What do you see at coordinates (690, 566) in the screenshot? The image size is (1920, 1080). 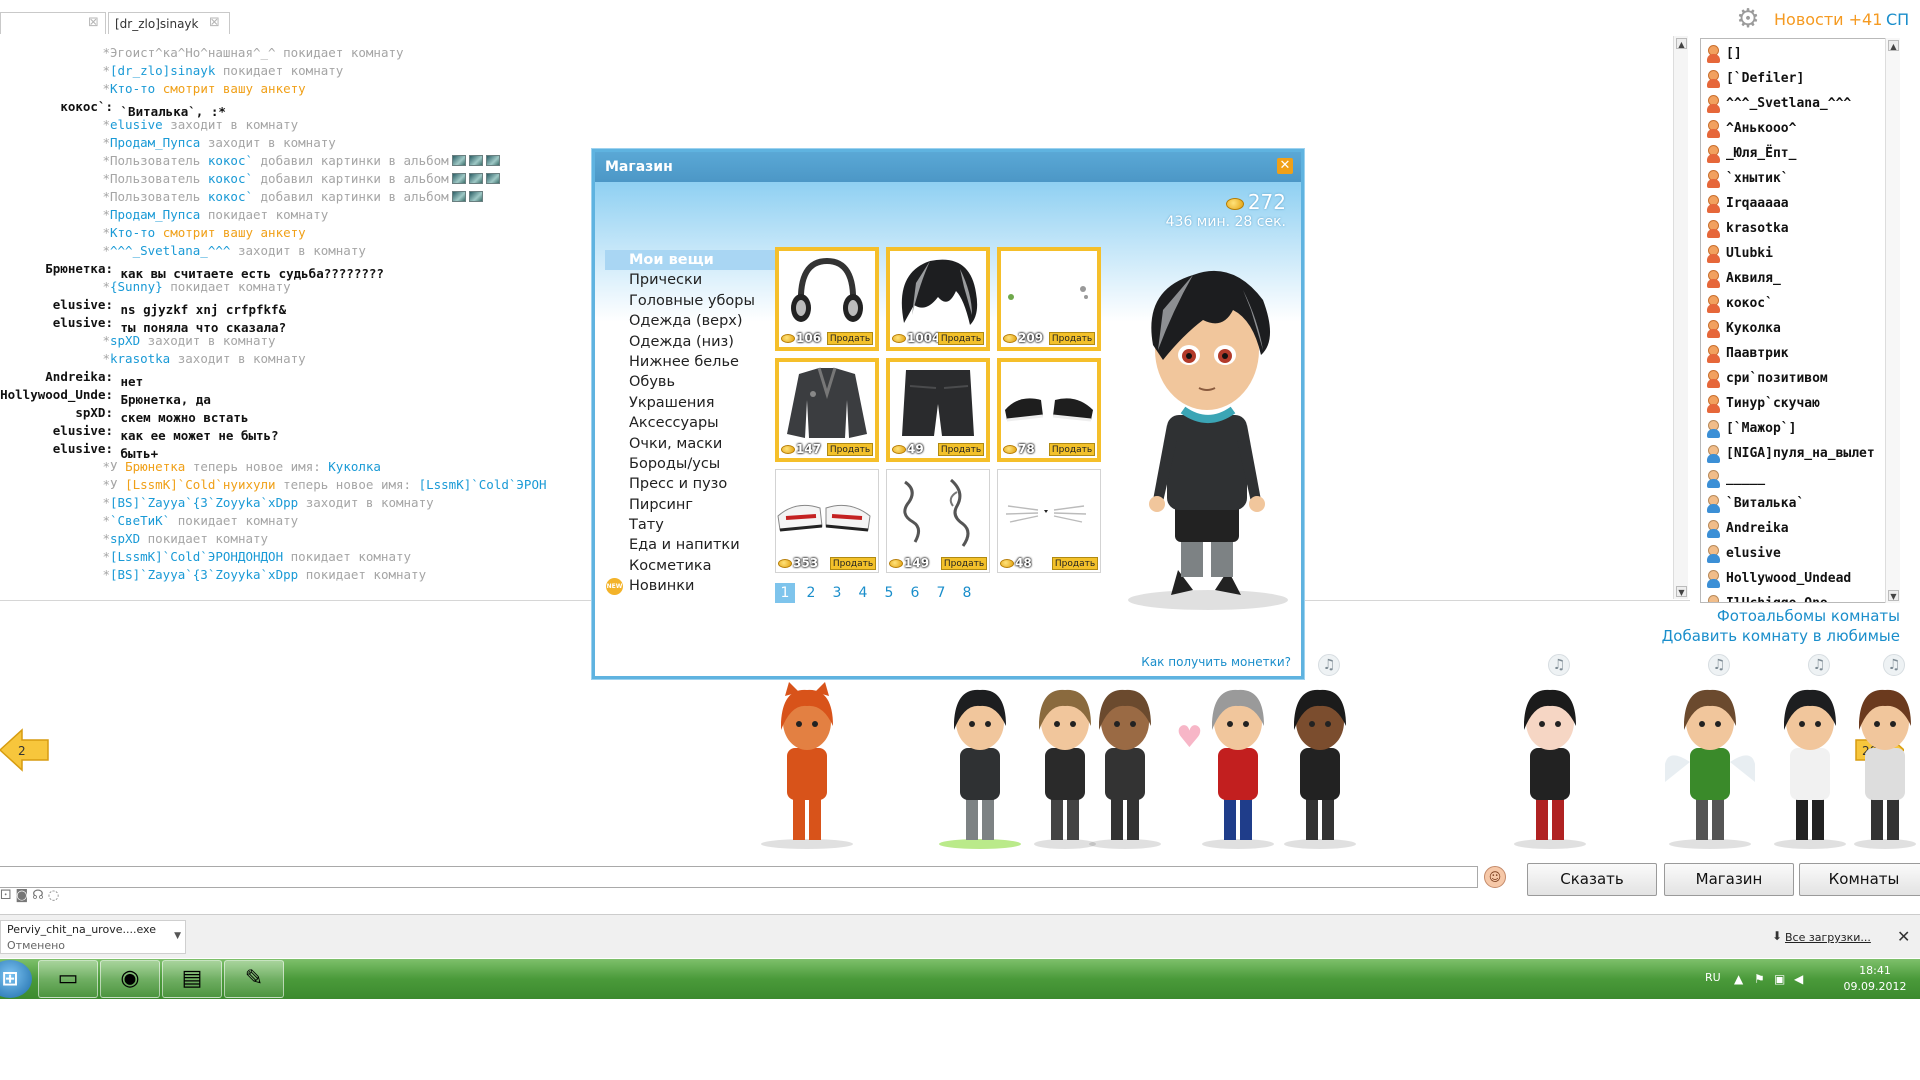 I see `shop-category: Косметика` at bounding box center [690, 566].